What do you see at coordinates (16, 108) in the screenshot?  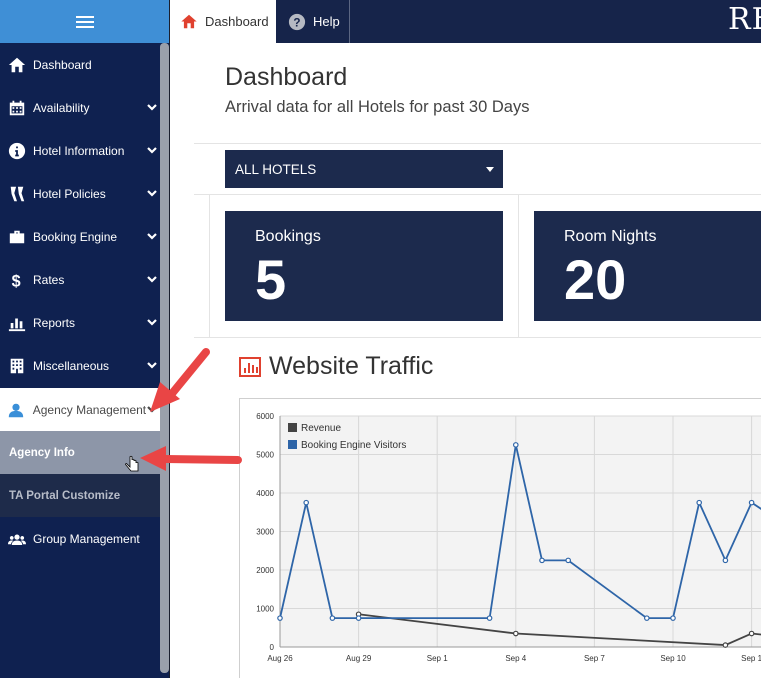 I see `calendar-icon` at bounding box center [16, 108].